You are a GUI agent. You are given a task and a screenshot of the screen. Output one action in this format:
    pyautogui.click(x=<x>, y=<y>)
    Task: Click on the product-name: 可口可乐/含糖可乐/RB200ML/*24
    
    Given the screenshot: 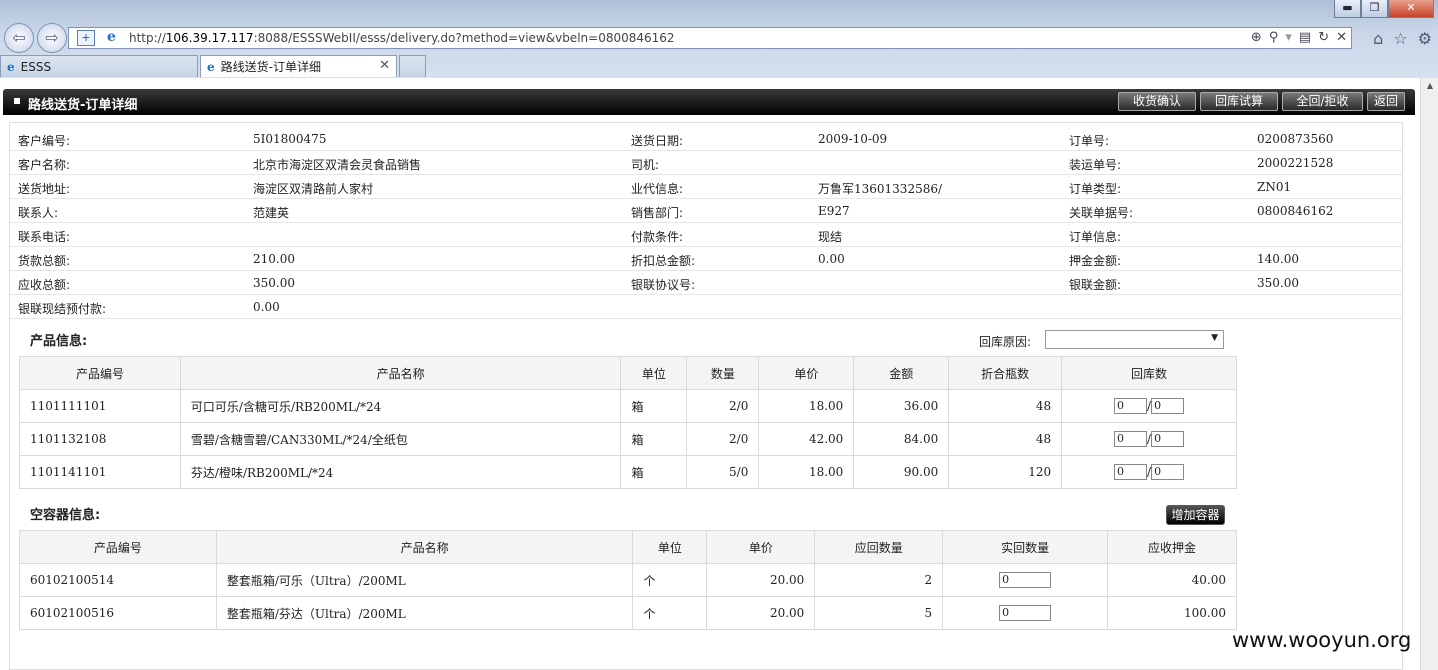 What is the action you would take?
    pyautogui.click(x=400, y=406)
    